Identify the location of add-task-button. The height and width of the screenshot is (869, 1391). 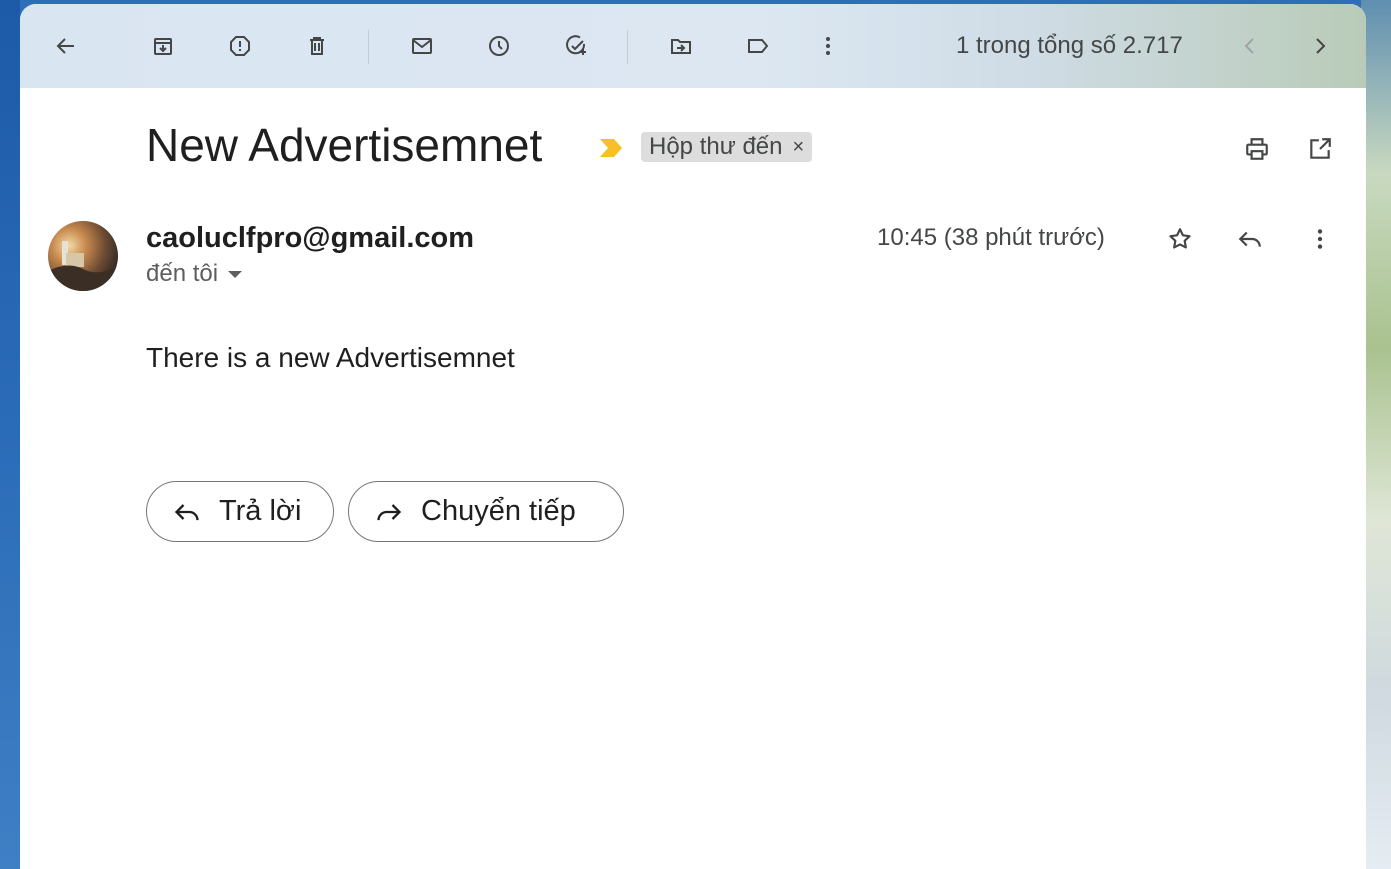
(576, 46).